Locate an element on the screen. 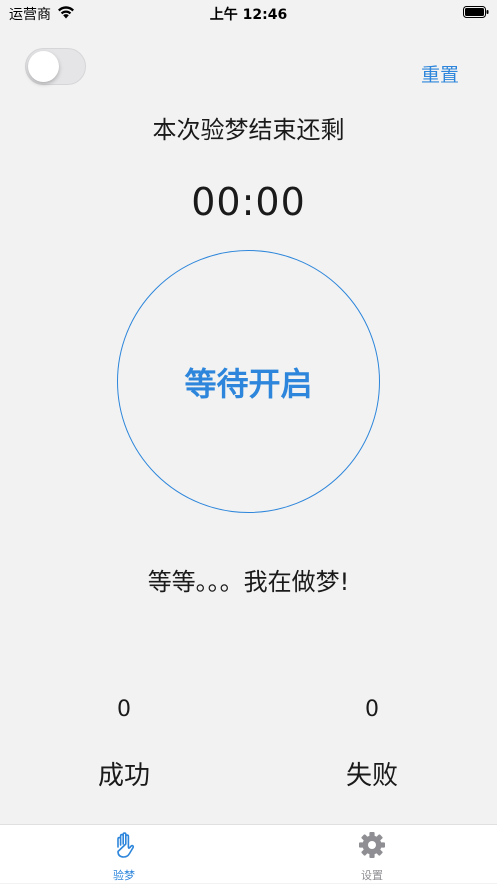 The width and height of the screenshot is (497, 884). success-count: 0 is located at coordinates (124, 709).